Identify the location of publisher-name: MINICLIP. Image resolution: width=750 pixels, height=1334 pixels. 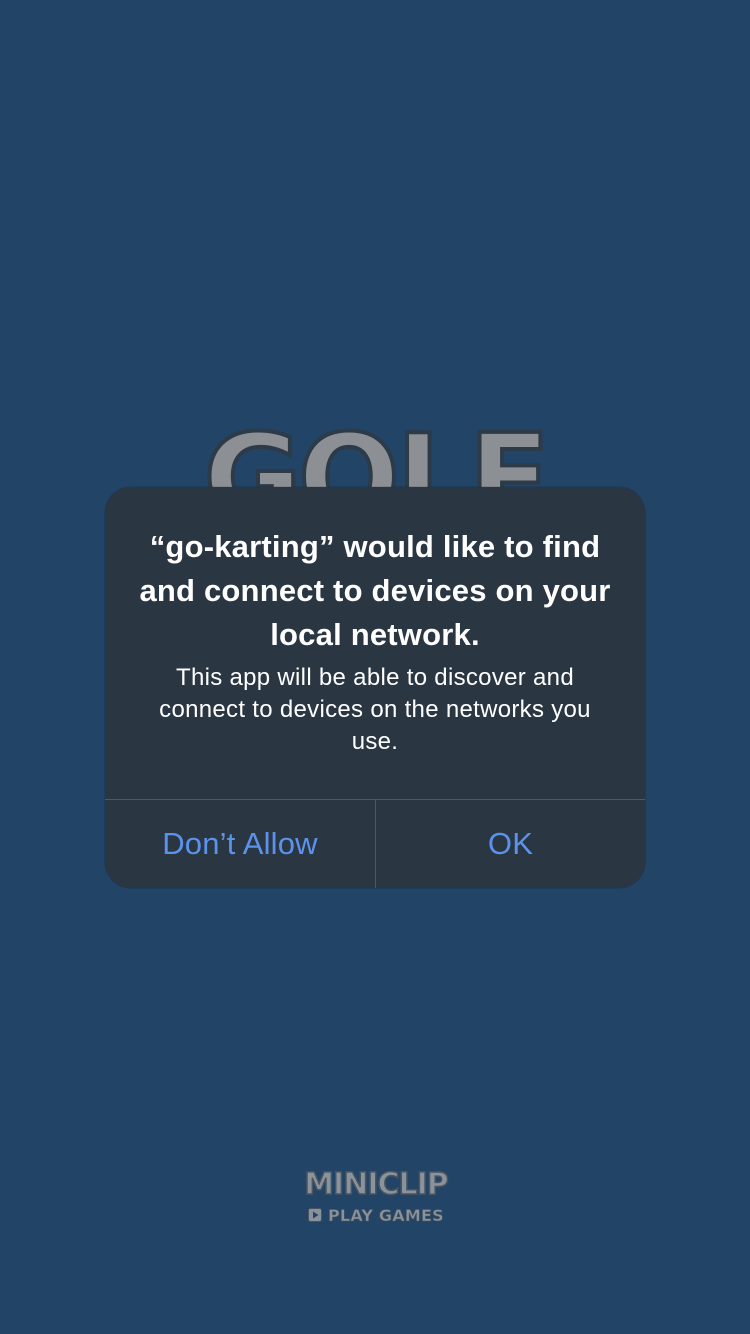
(376, 1184).